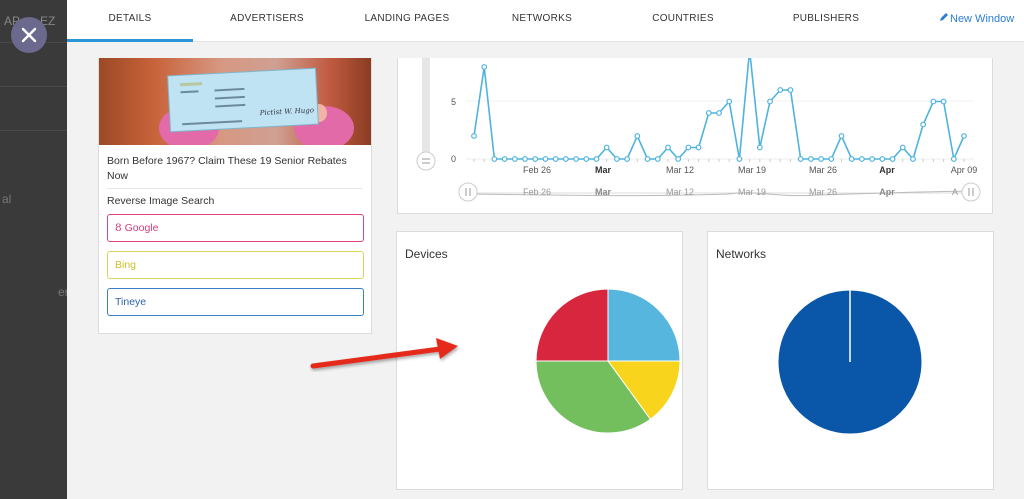 This screenshot has width=1024, height=499. Describe the element at coordinates (603, 170) in the screenshot. I see `x-tick-label: Mar` at that location.